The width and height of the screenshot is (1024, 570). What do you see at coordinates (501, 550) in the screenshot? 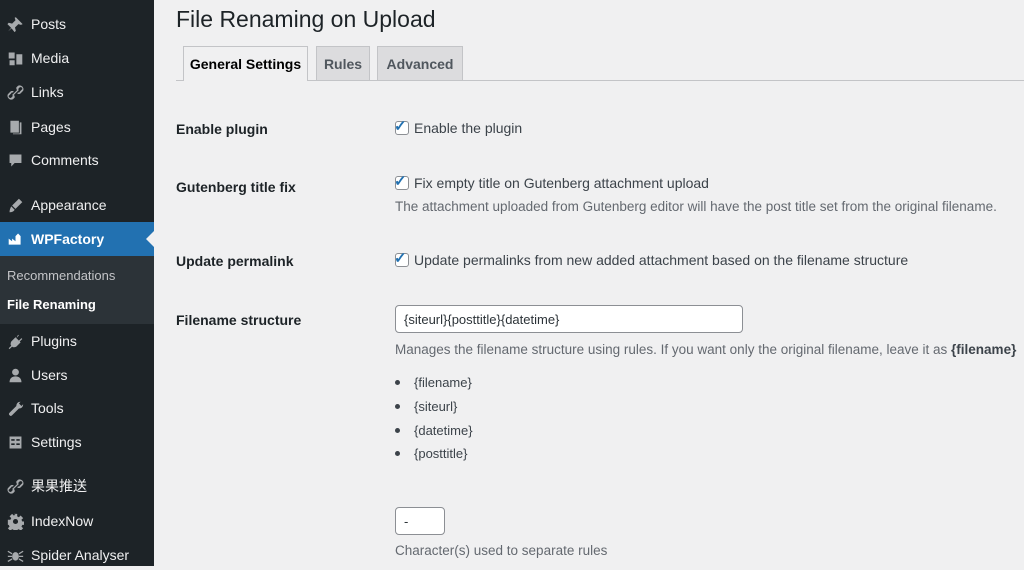
I see `separator-description: Character(s) used to separate rules` at bounding box center [501, 550].